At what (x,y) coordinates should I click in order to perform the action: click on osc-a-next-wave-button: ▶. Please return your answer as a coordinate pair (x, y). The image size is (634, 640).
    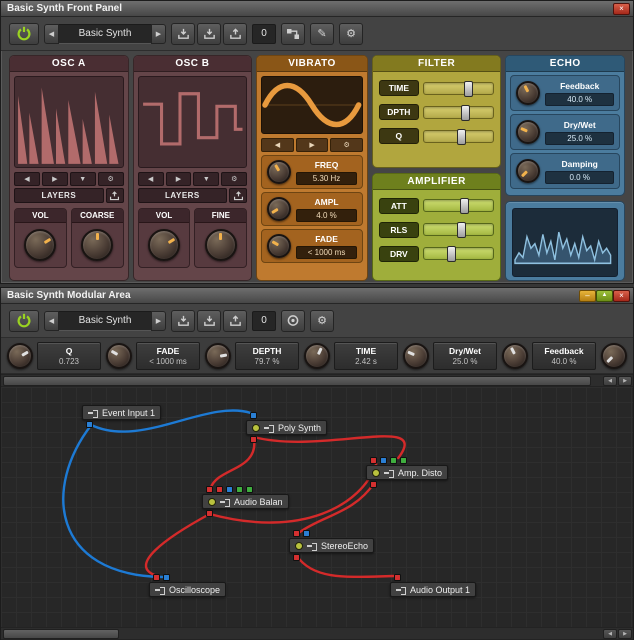
    Looking at the image, I should click on (54, 179).